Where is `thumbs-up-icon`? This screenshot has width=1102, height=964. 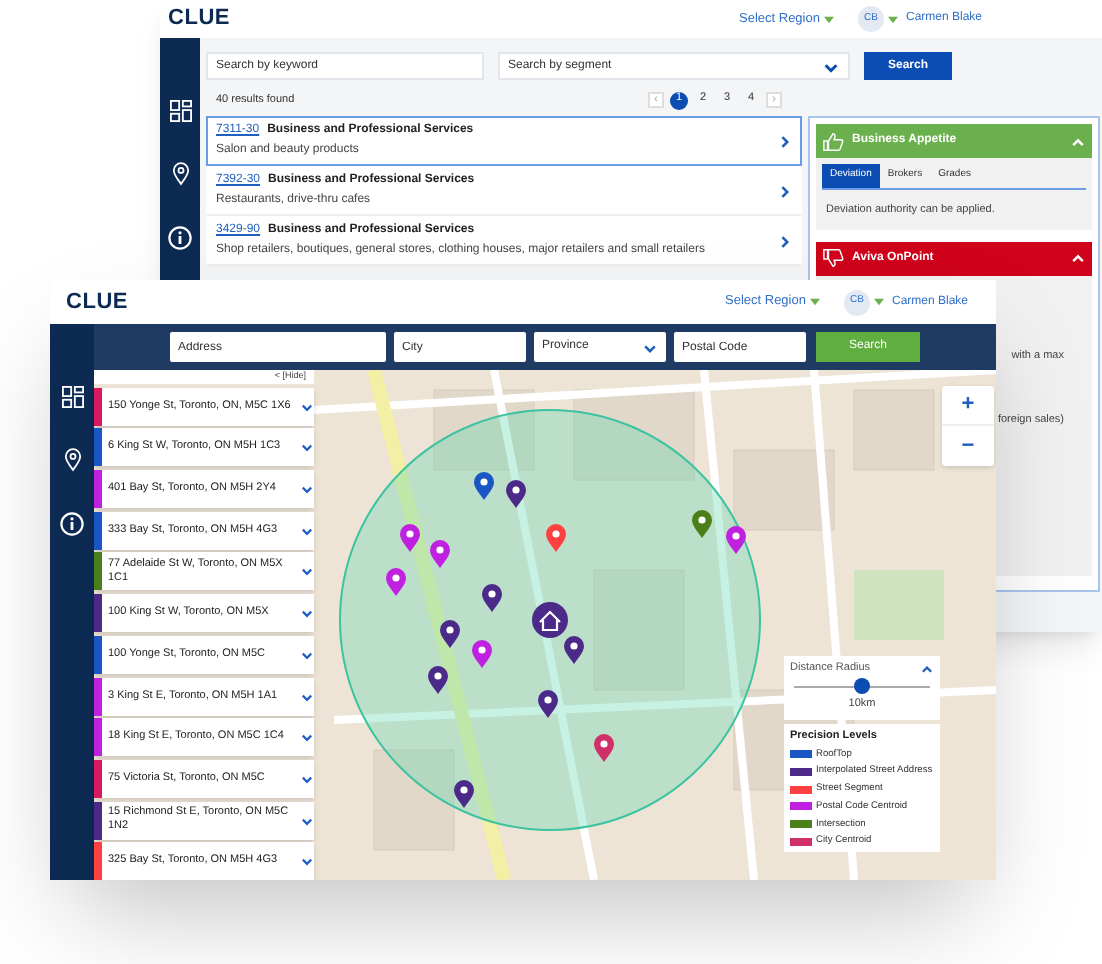 thumbs-up-icon is located at coordinates (833, 141).